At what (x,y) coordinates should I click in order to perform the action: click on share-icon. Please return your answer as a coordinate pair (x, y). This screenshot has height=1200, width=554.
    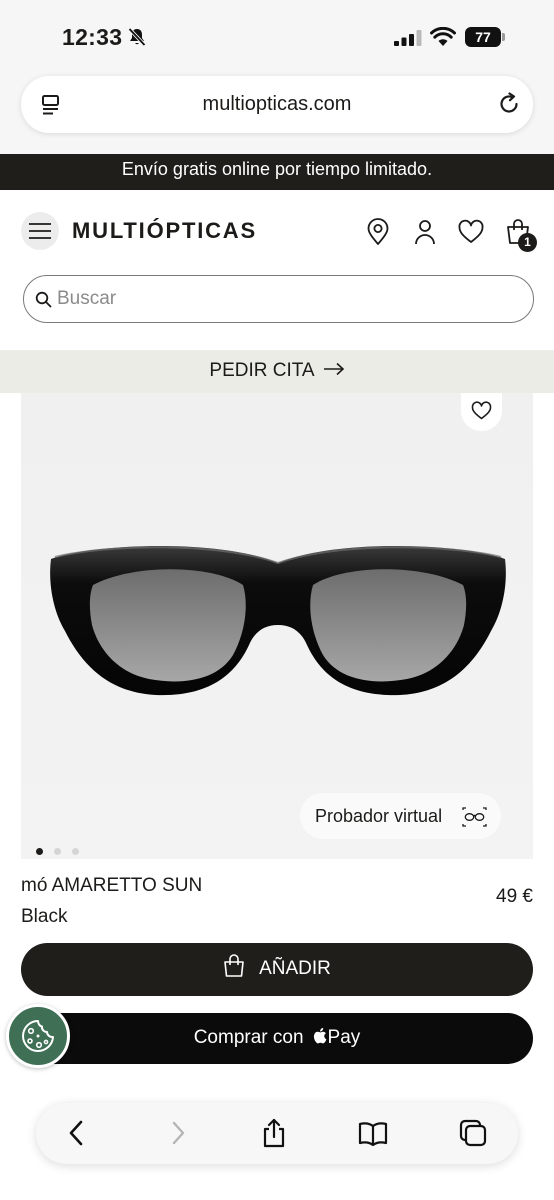
    Looking at the image, I should click on (274, 1133).